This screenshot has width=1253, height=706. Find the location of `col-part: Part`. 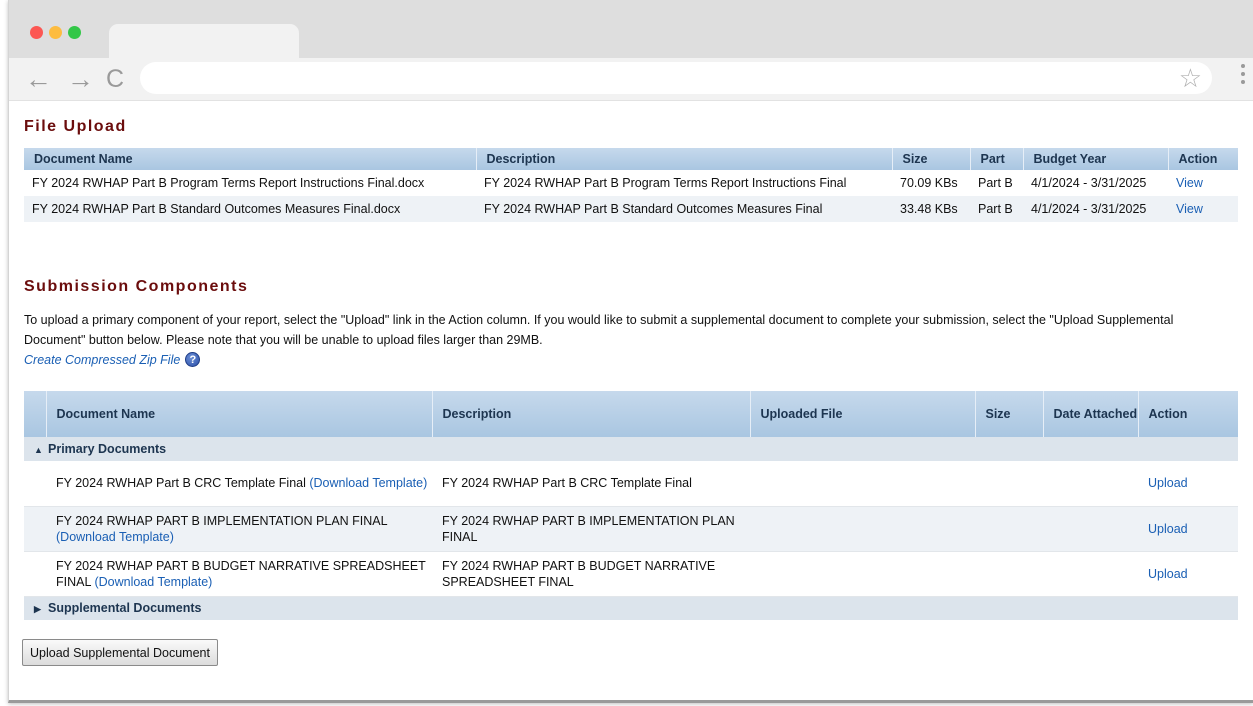

col-part: Part is located at coordinates (996, 159).